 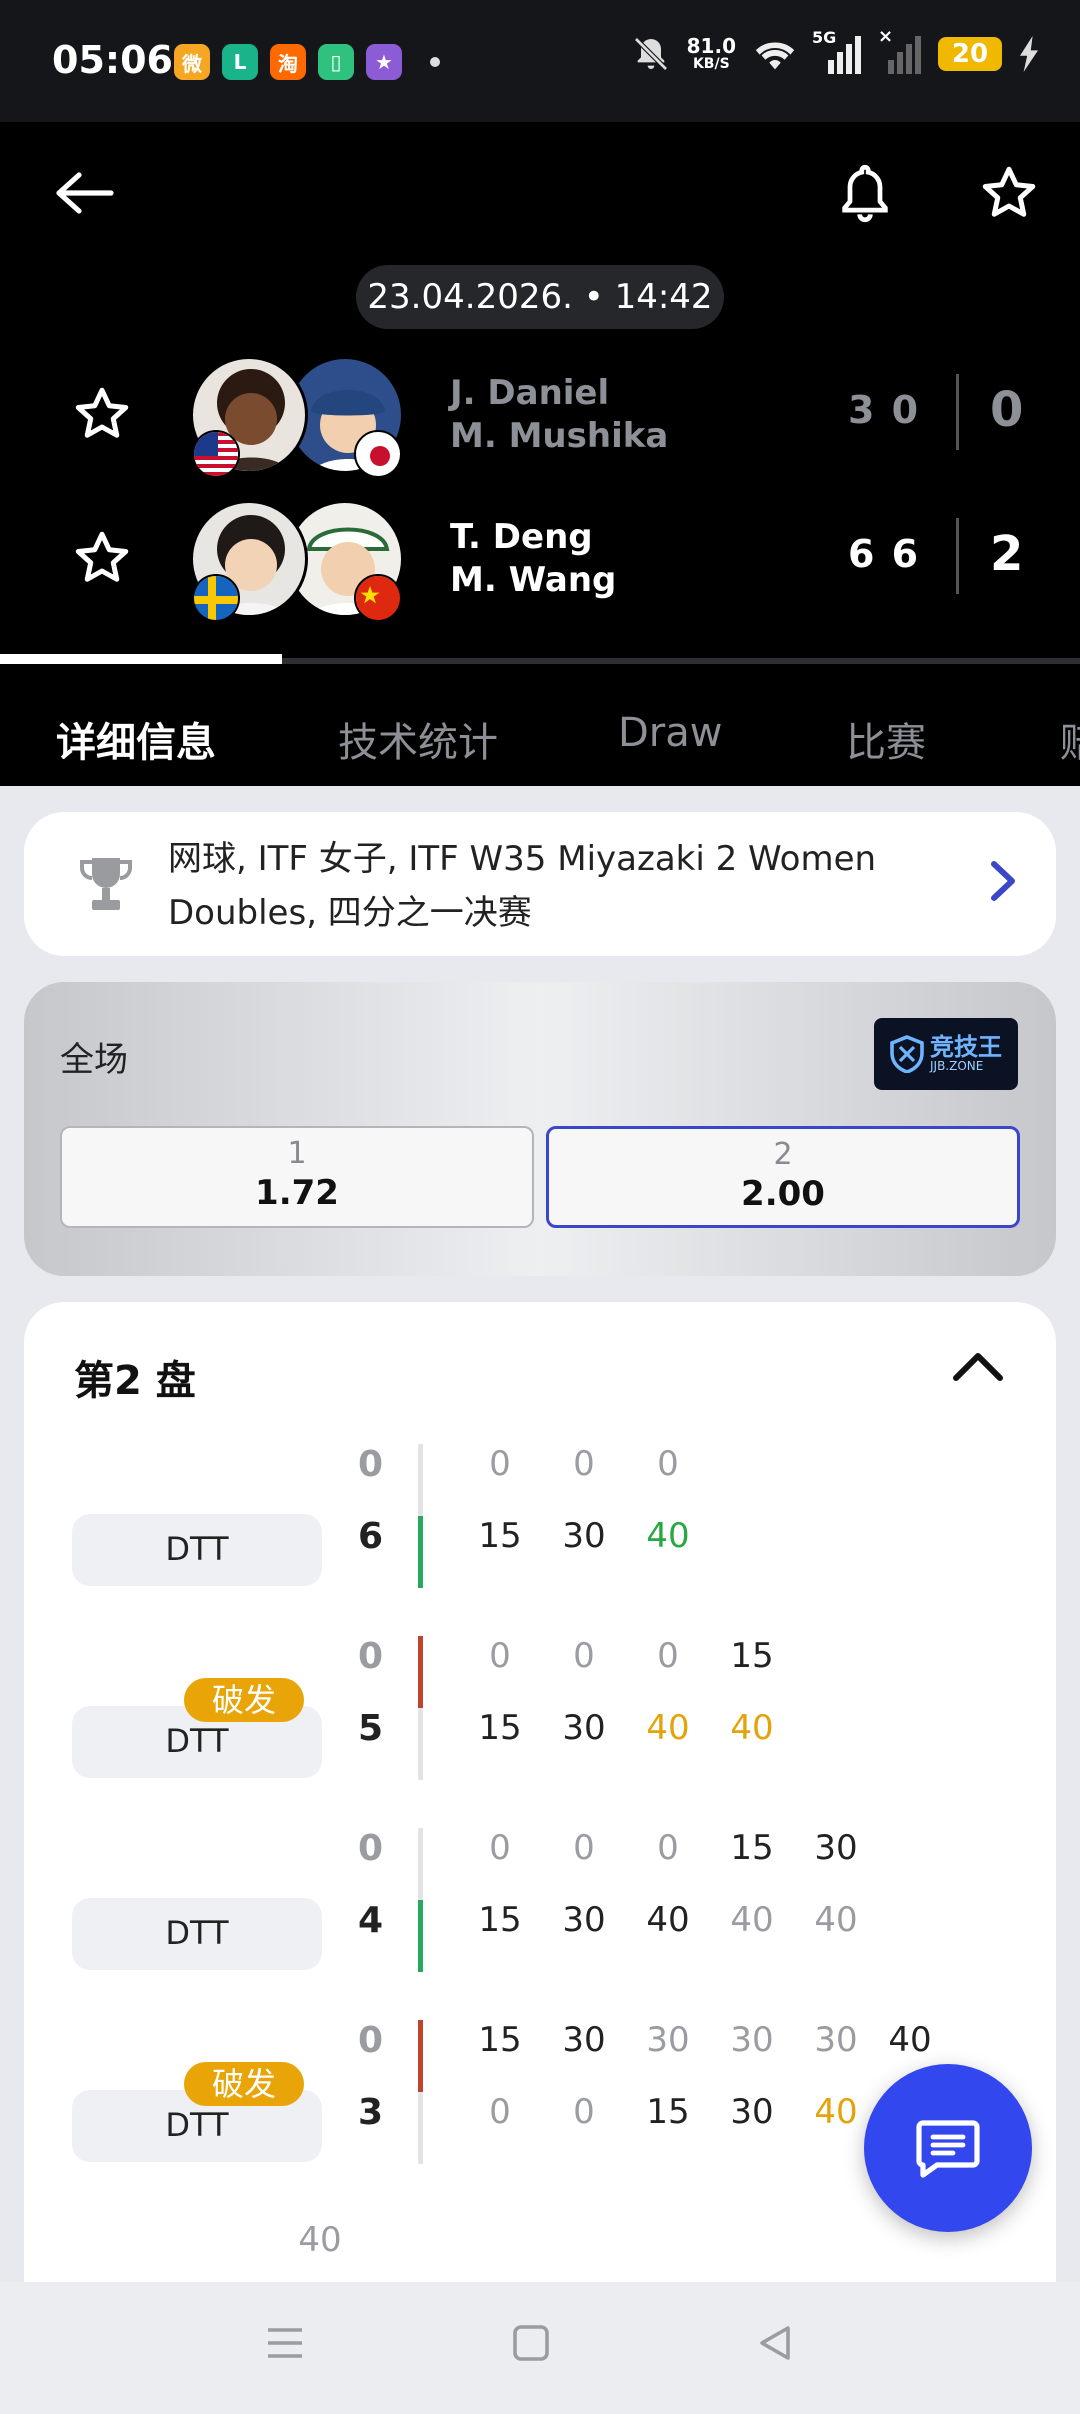 I want to click on game-row: DTT 0 6 0 15 0 30 0 40, so click(x=540, y=1516).